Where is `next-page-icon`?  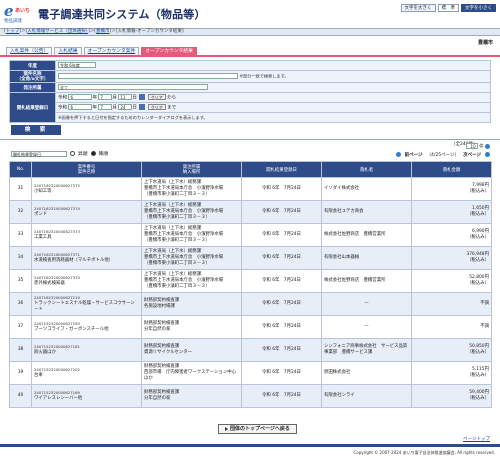
next-page-icon is located at coordinates (487, 154).